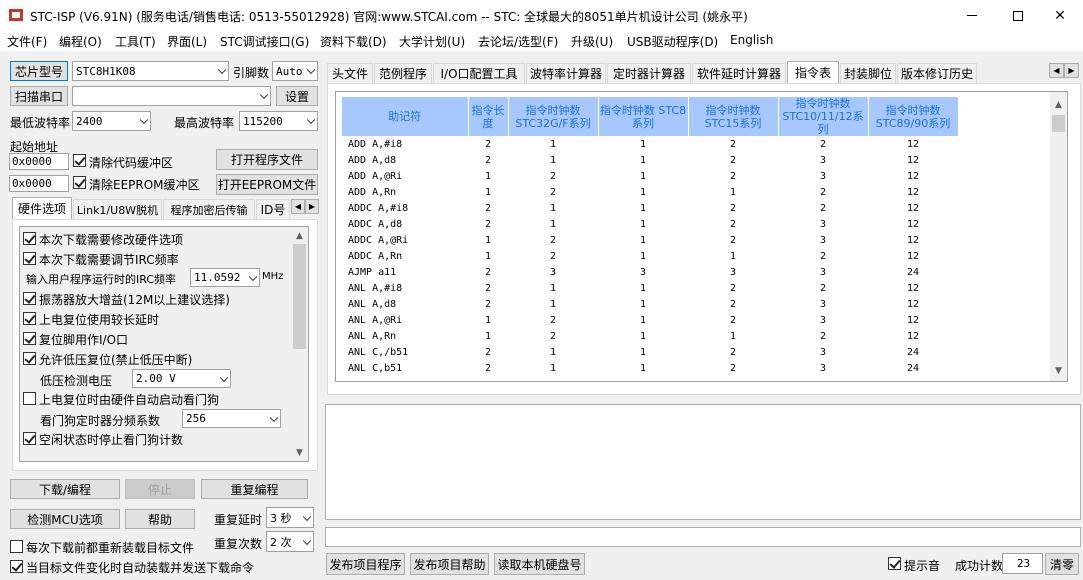 The width and height of the screenshot is (1083, 580). What do you see at coordinates (894, 563) in the screenshot?
I see `beep-checkbox` at bounding box center [894, 563].